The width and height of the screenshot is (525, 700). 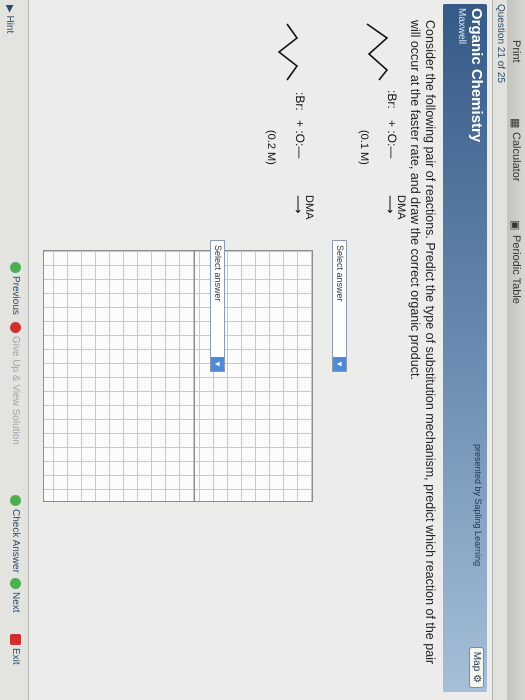 I want to click on previous-button: Previous, so click(x=15, y=288).